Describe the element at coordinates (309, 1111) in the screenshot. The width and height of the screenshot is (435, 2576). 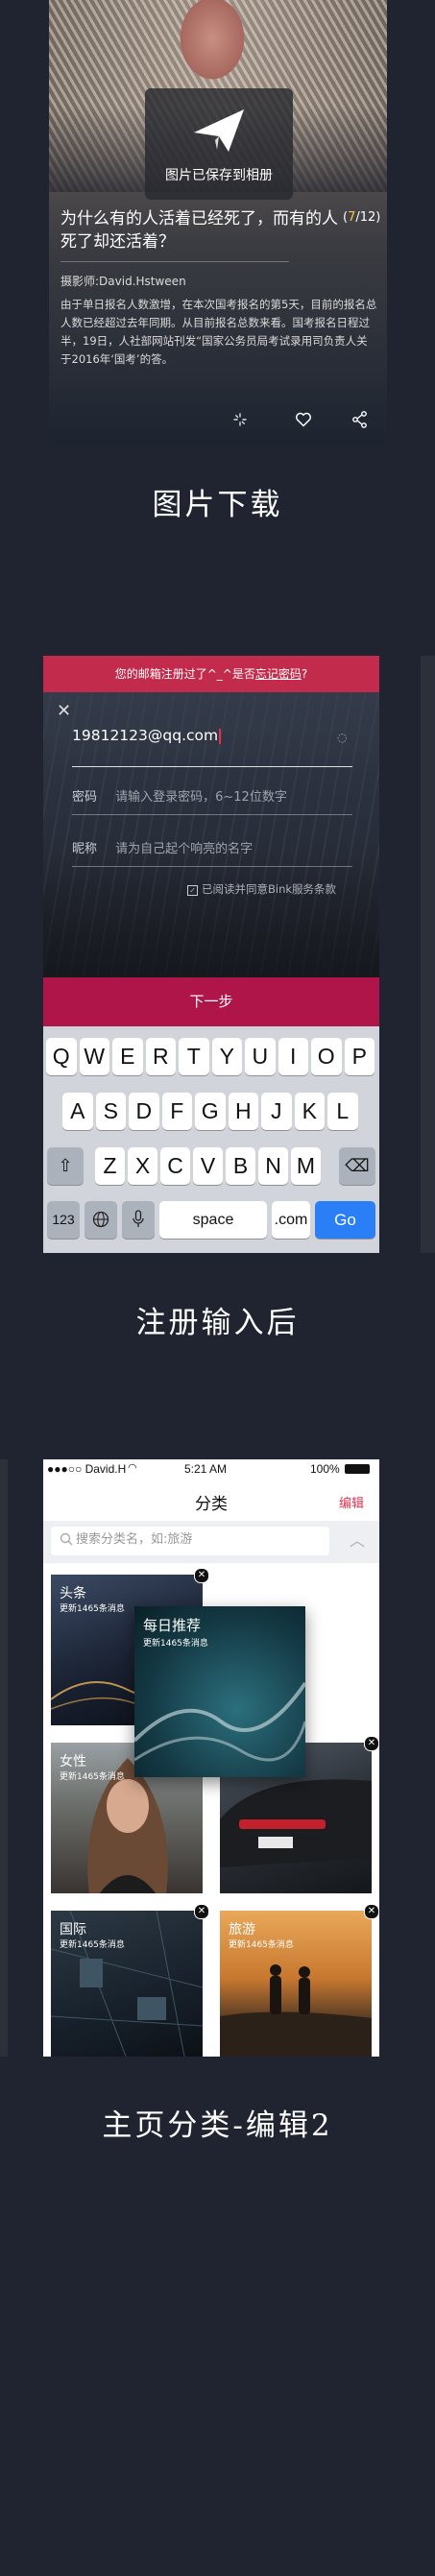
I see `key-k: K` at that location.